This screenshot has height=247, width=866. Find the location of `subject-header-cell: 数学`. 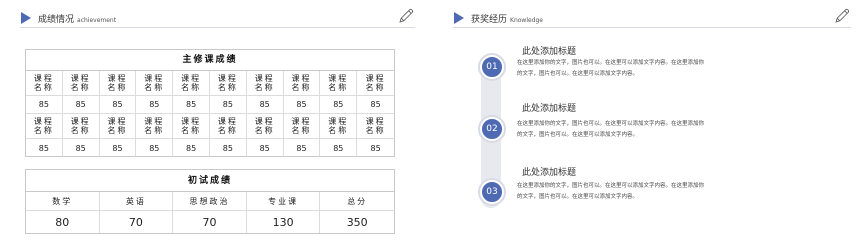

subject-header-cell: 数学 is located at coordinates (63, 201).